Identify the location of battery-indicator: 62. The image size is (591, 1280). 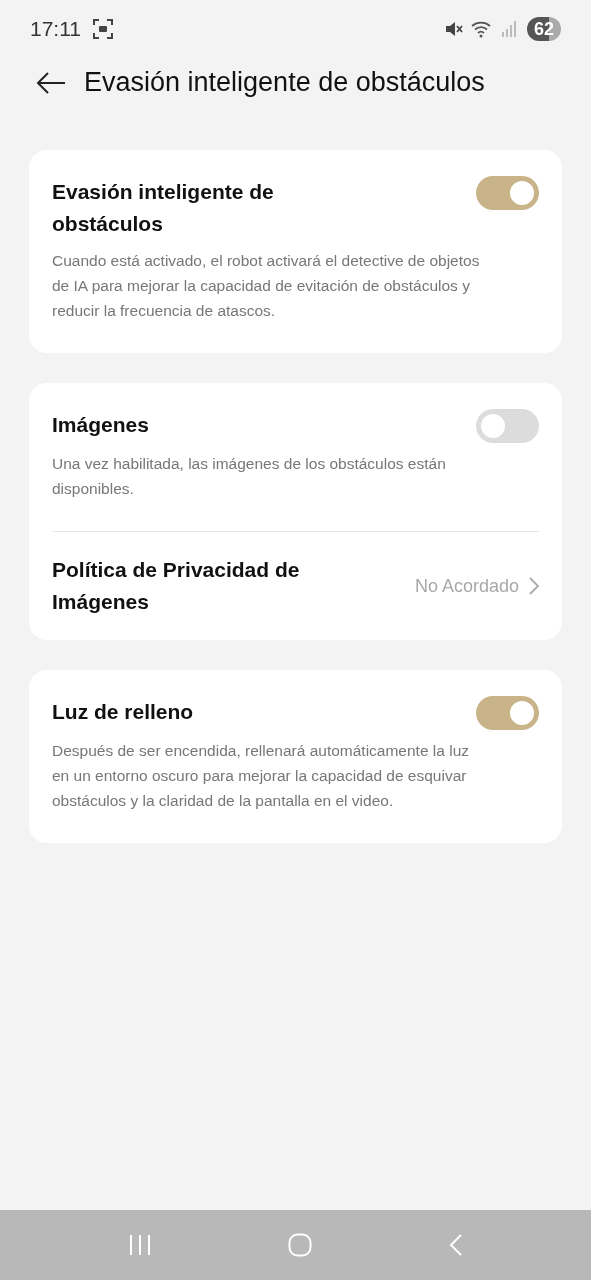
(543, 28).